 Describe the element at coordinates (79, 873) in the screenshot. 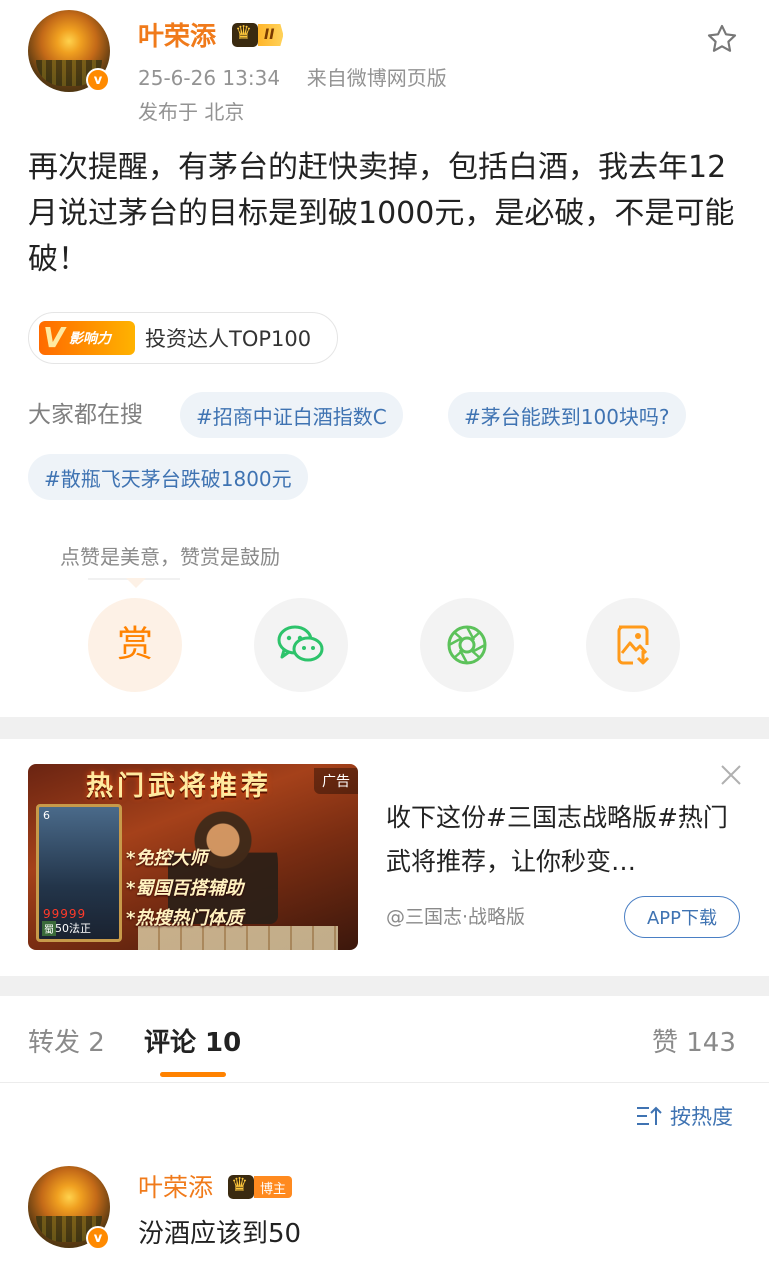

I see `hero-card: 6 99999 蜀 50法正` at that location.